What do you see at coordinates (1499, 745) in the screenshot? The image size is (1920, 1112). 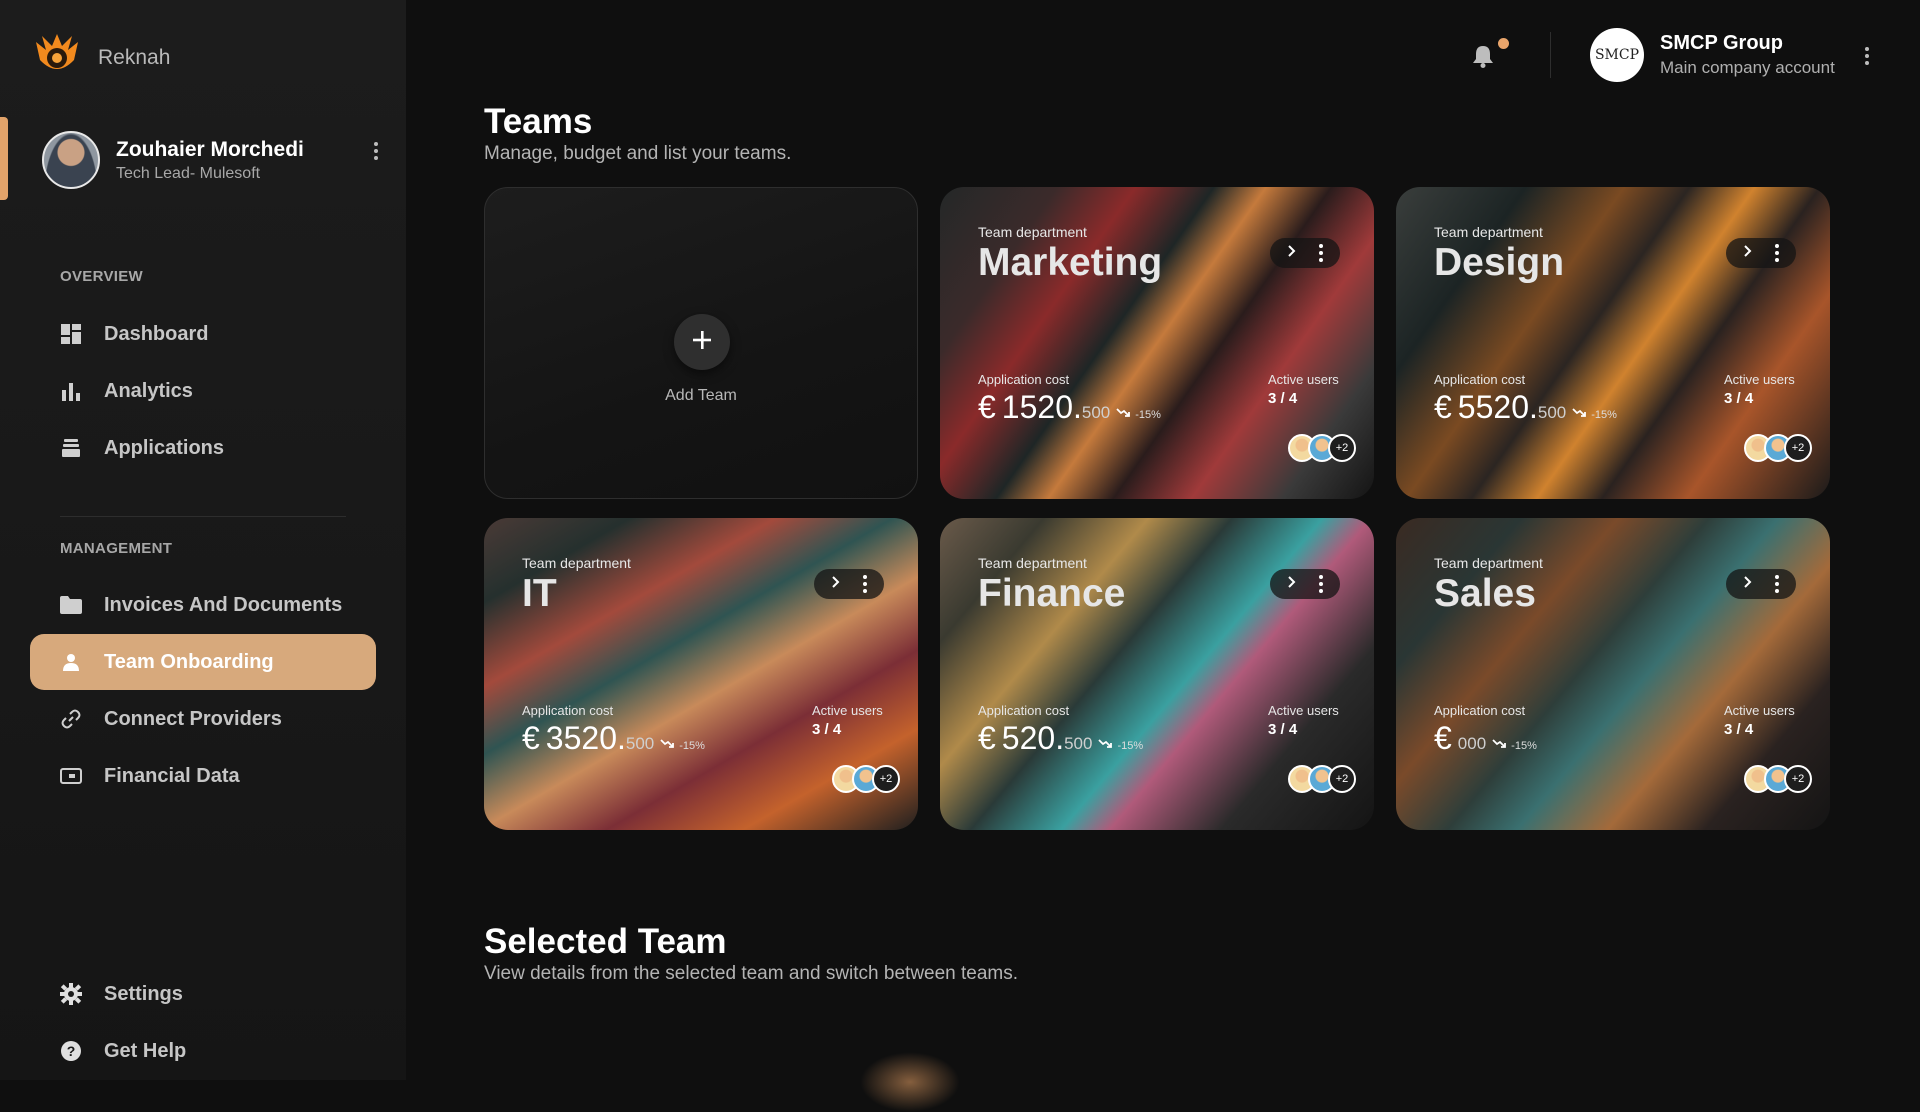 I see `trend-down-icon` at bounding box center [1499, 745].